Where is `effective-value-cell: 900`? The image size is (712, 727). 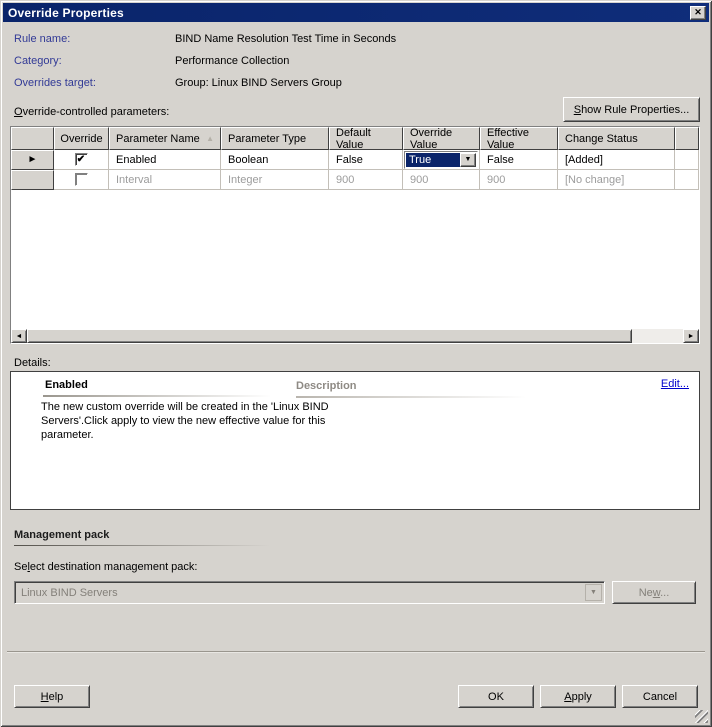 effective-value-cell: 900 is located at coordinates (519, 180).